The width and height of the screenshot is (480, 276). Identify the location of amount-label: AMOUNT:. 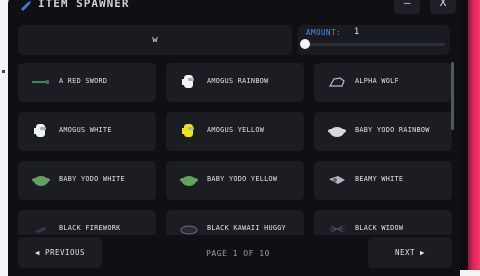
(324, 32).